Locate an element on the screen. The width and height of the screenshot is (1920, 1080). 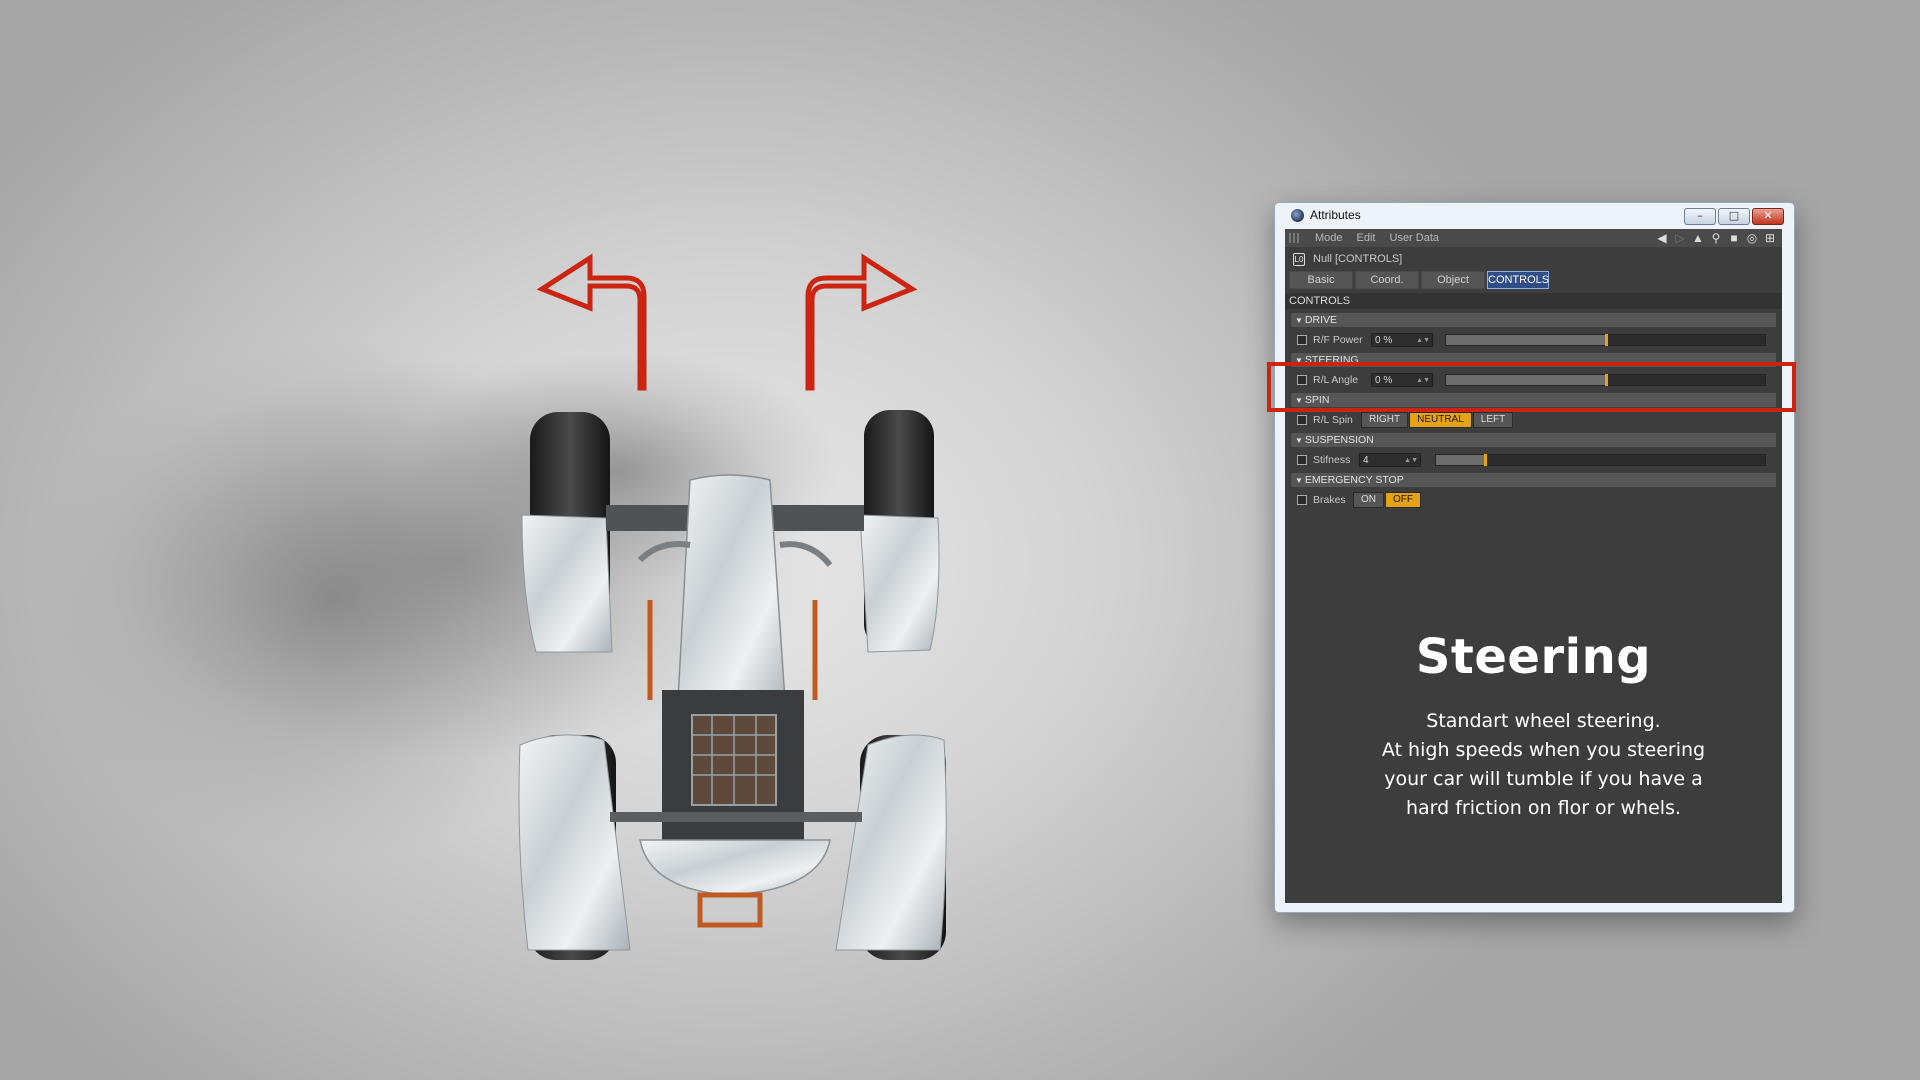
tab-coord: Coord. is located at coordinates (1387, 280).